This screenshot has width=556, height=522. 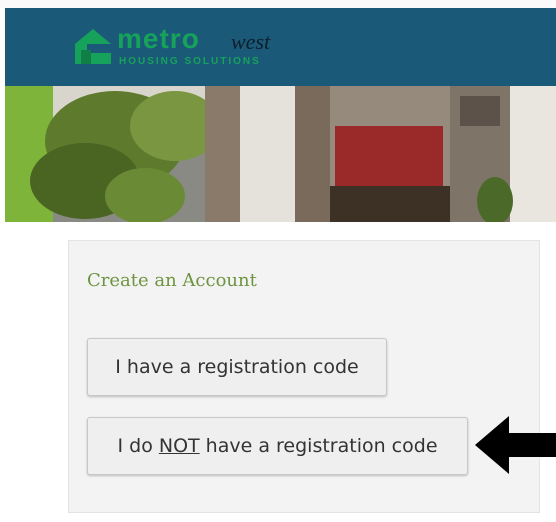 I want to click on has-registration-code-label: I have a registration code, so click(x=237, y=367).